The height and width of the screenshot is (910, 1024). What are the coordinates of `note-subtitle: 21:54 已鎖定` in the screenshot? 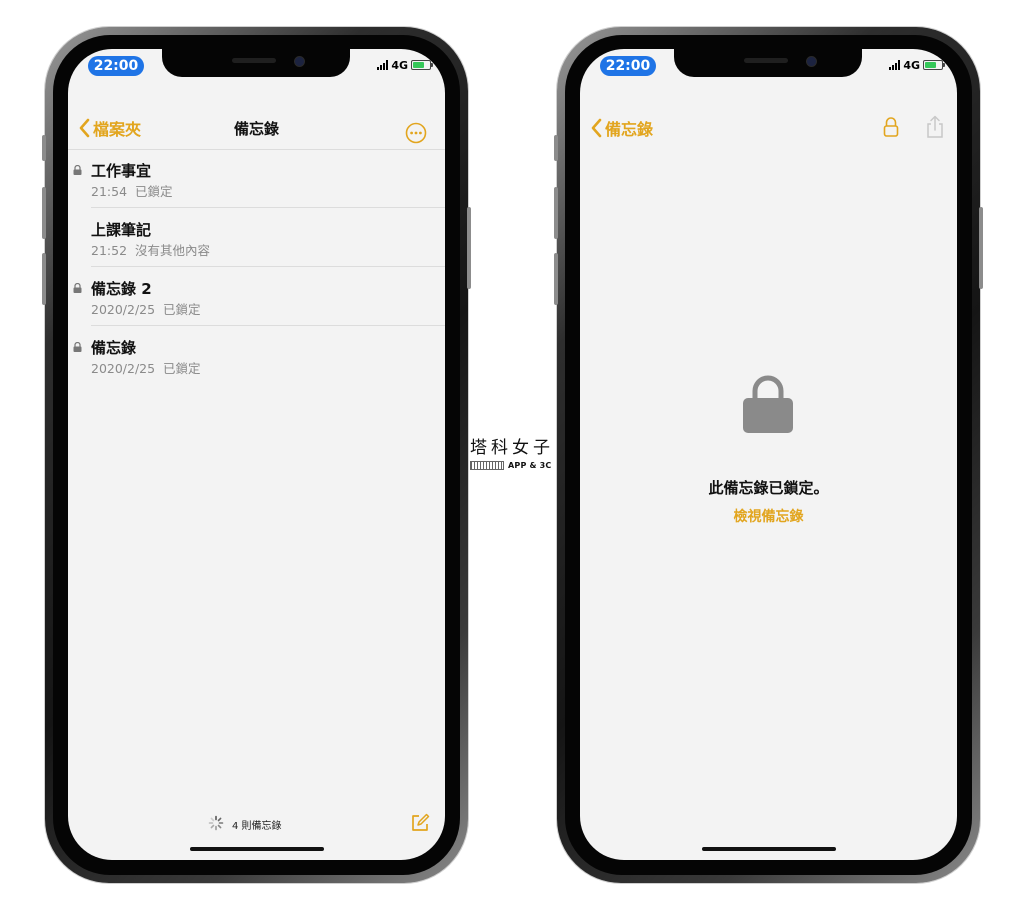 It's located at (132, 191).